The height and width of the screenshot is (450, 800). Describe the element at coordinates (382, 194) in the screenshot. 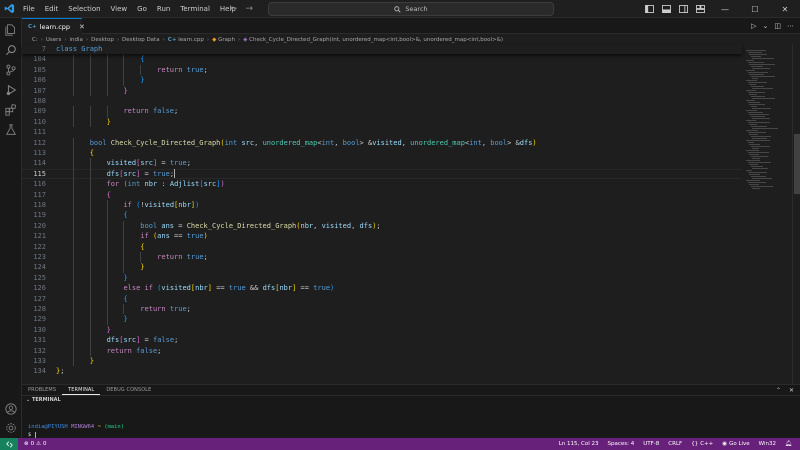

I see `code-line: 117 {` at that location.